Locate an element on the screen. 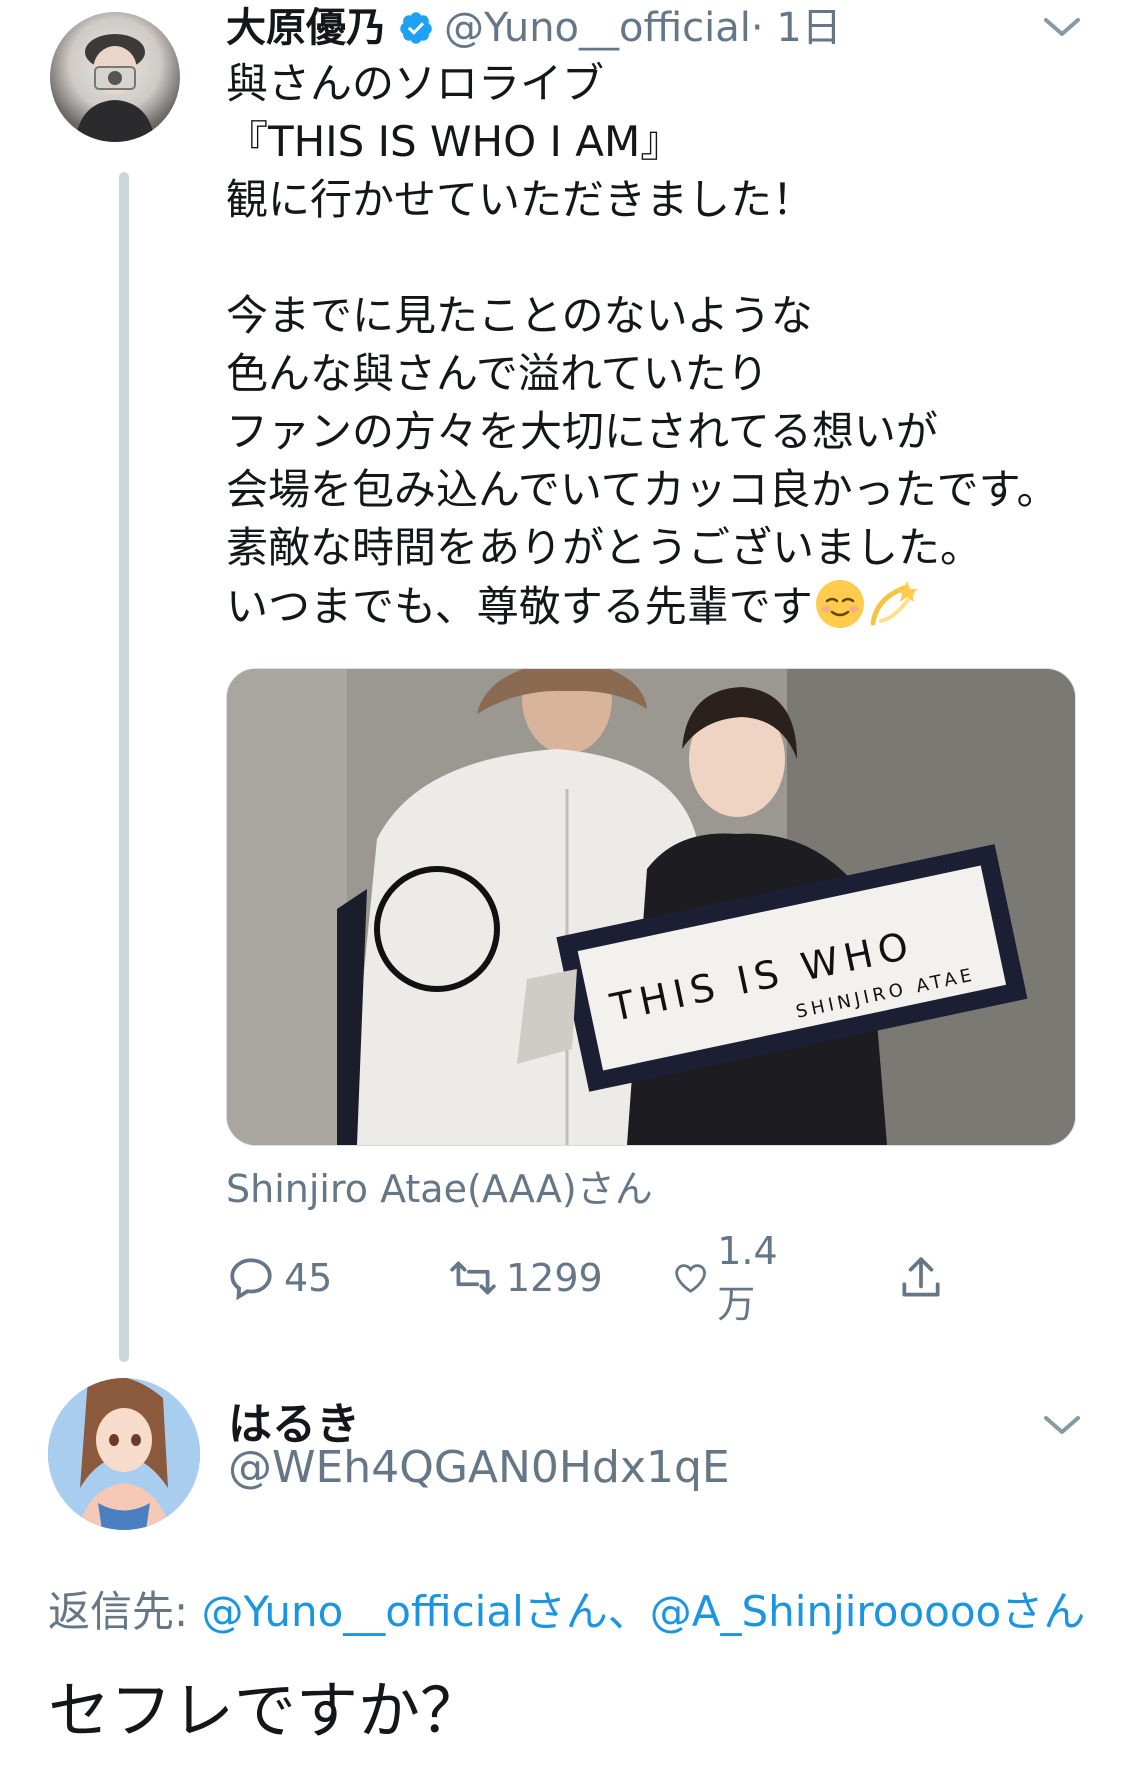 Image resolution: width=1125 pixels, height=1778 pixels. tweet-line: 『THIS IS WHO I AM』 is located at coordinates (454, 141).